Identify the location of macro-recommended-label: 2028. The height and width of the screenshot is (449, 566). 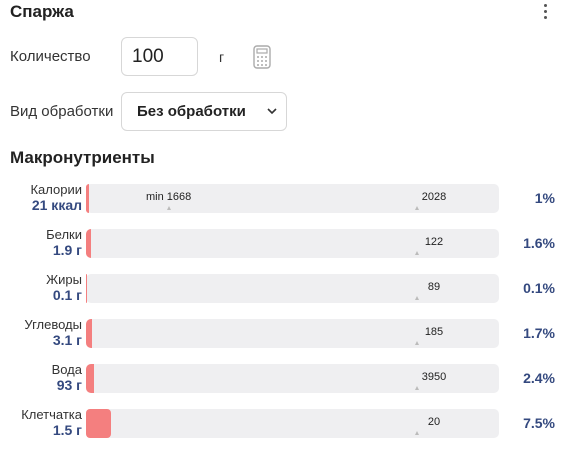
(434, 197).